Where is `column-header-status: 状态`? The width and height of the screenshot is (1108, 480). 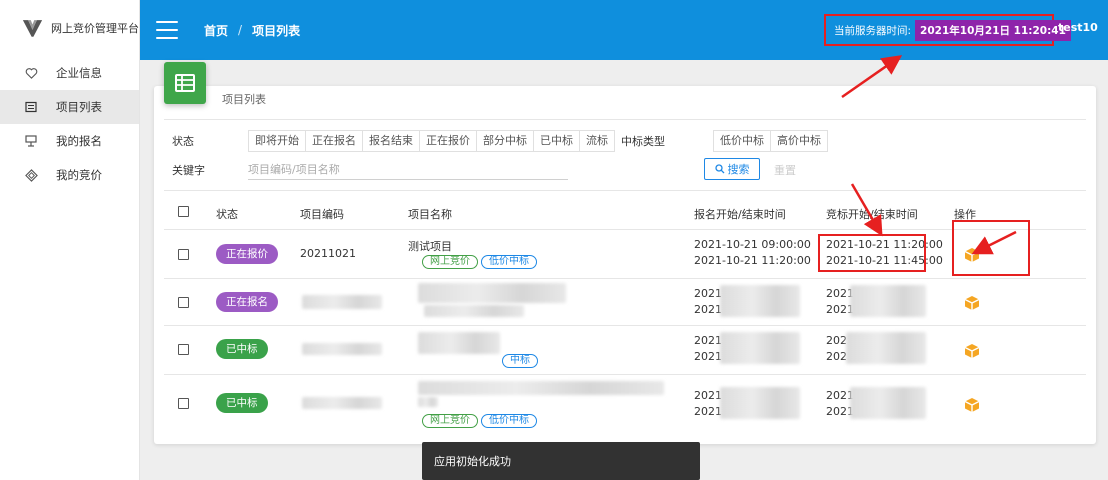 column-header-status: 状态 is located at coordinates (227, 214).